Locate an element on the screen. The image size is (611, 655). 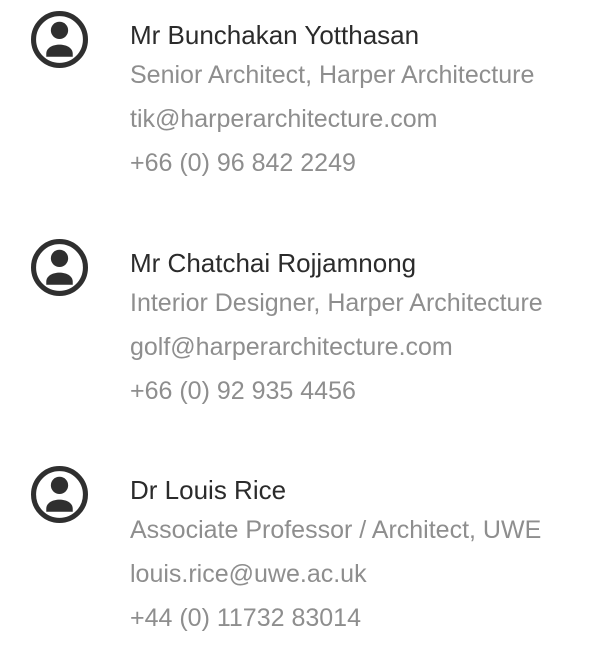
contact-email: tik@harperarchitecture.com is located at coordinates (332, 119).